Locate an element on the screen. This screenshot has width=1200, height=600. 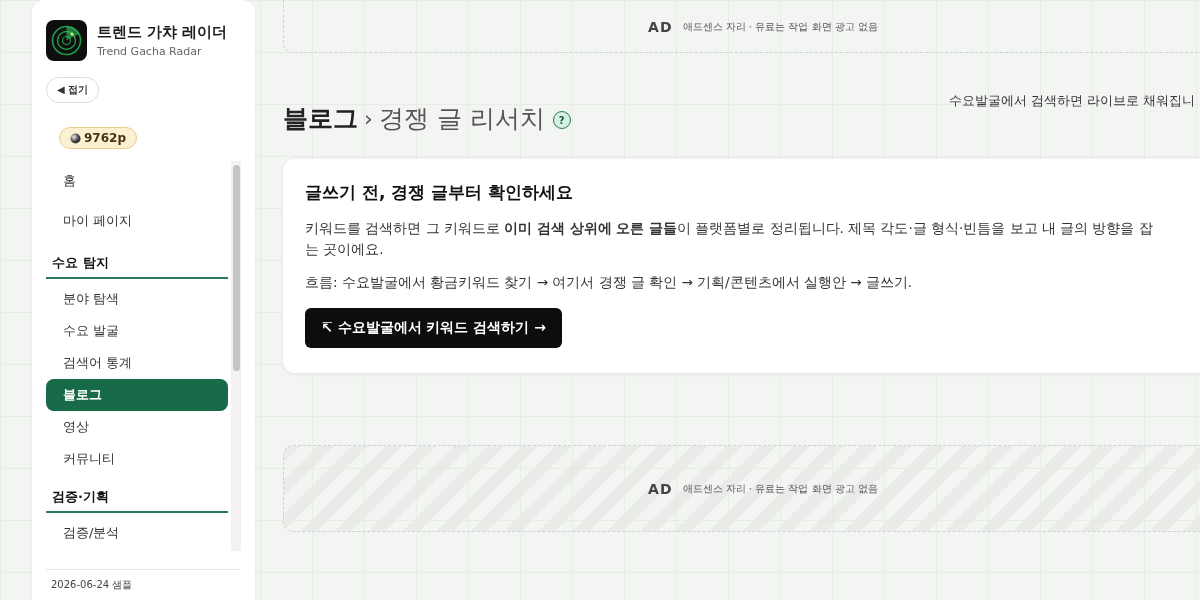
page-title: 경쟁 글 리서치 is located at coordinates (461, 118).